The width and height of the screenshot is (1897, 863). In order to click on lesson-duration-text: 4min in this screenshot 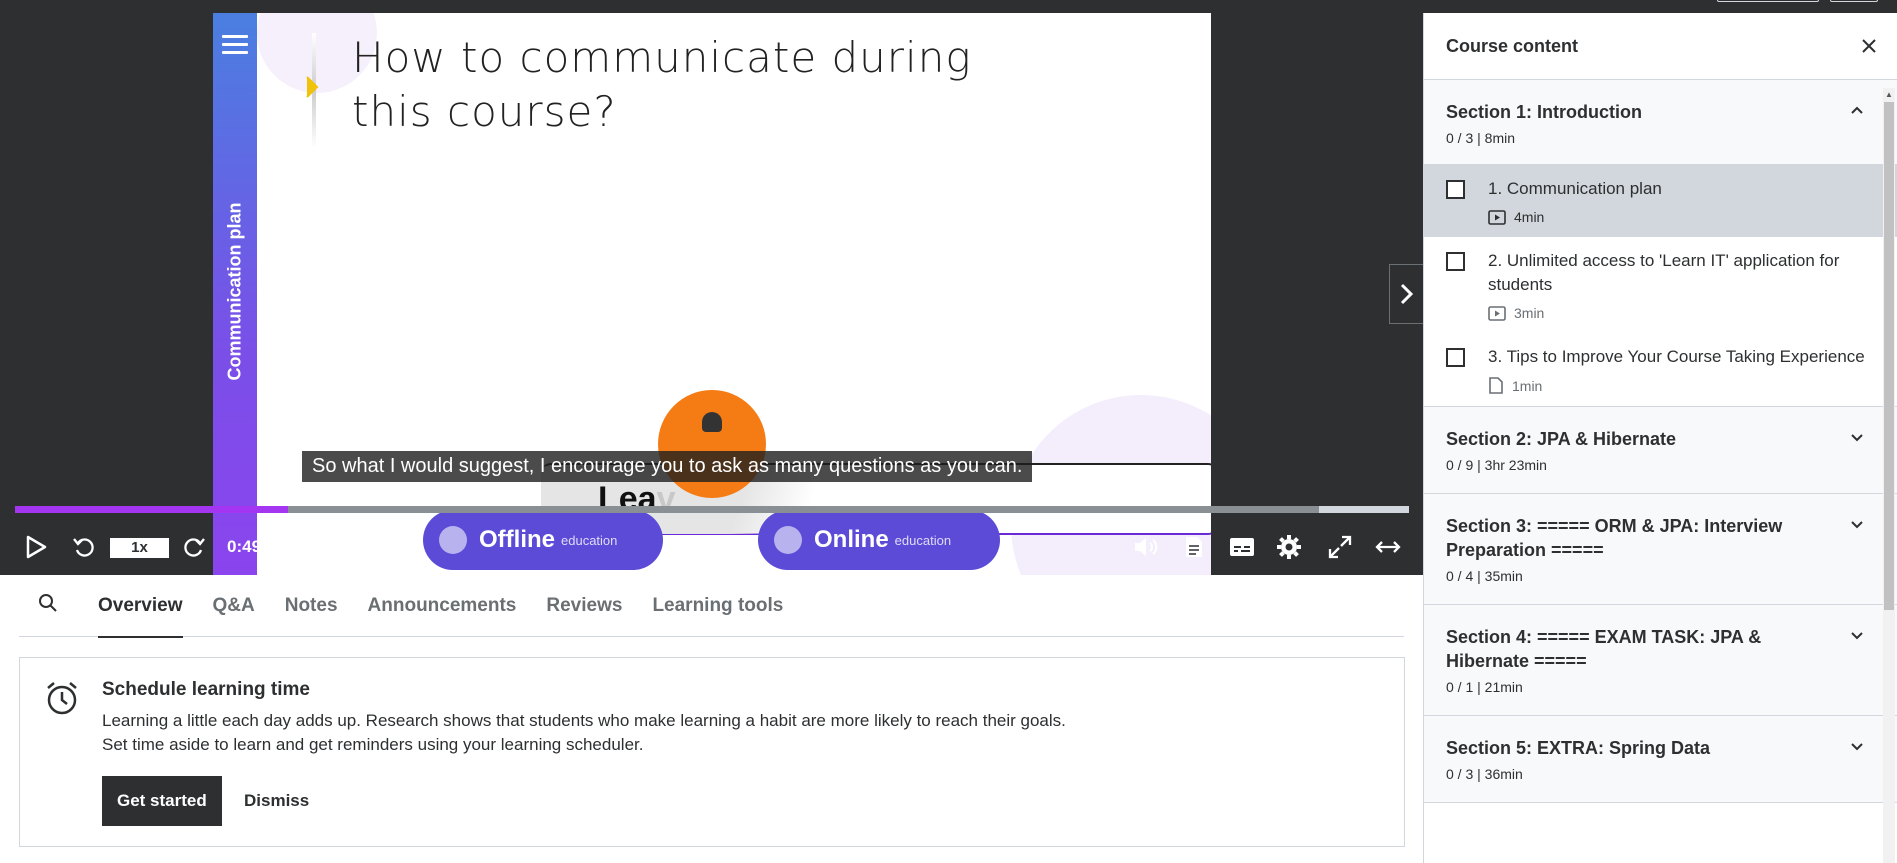, I will do `click(1529, 217)`.